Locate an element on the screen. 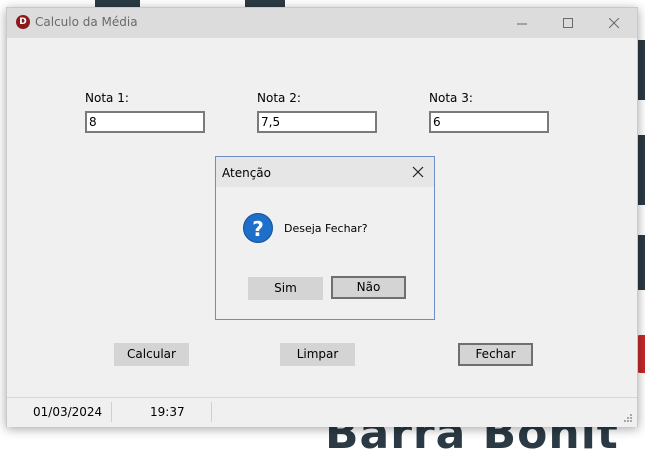  maximize-icon is located at coordinates (567, 22).